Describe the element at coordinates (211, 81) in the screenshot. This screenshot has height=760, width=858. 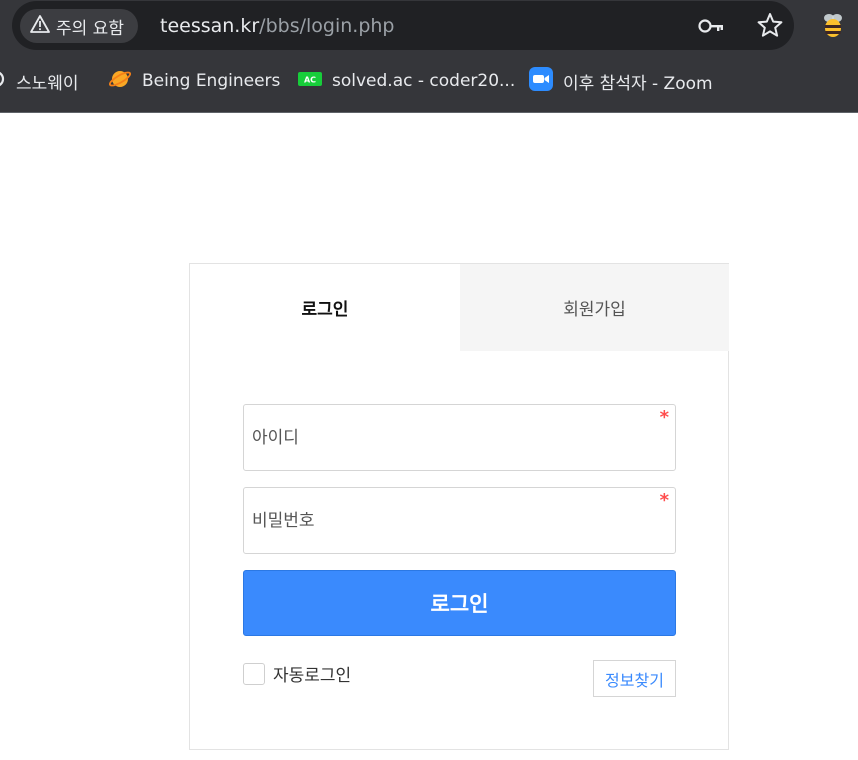
I see `bookmark-label: Being Engineers` at that location.